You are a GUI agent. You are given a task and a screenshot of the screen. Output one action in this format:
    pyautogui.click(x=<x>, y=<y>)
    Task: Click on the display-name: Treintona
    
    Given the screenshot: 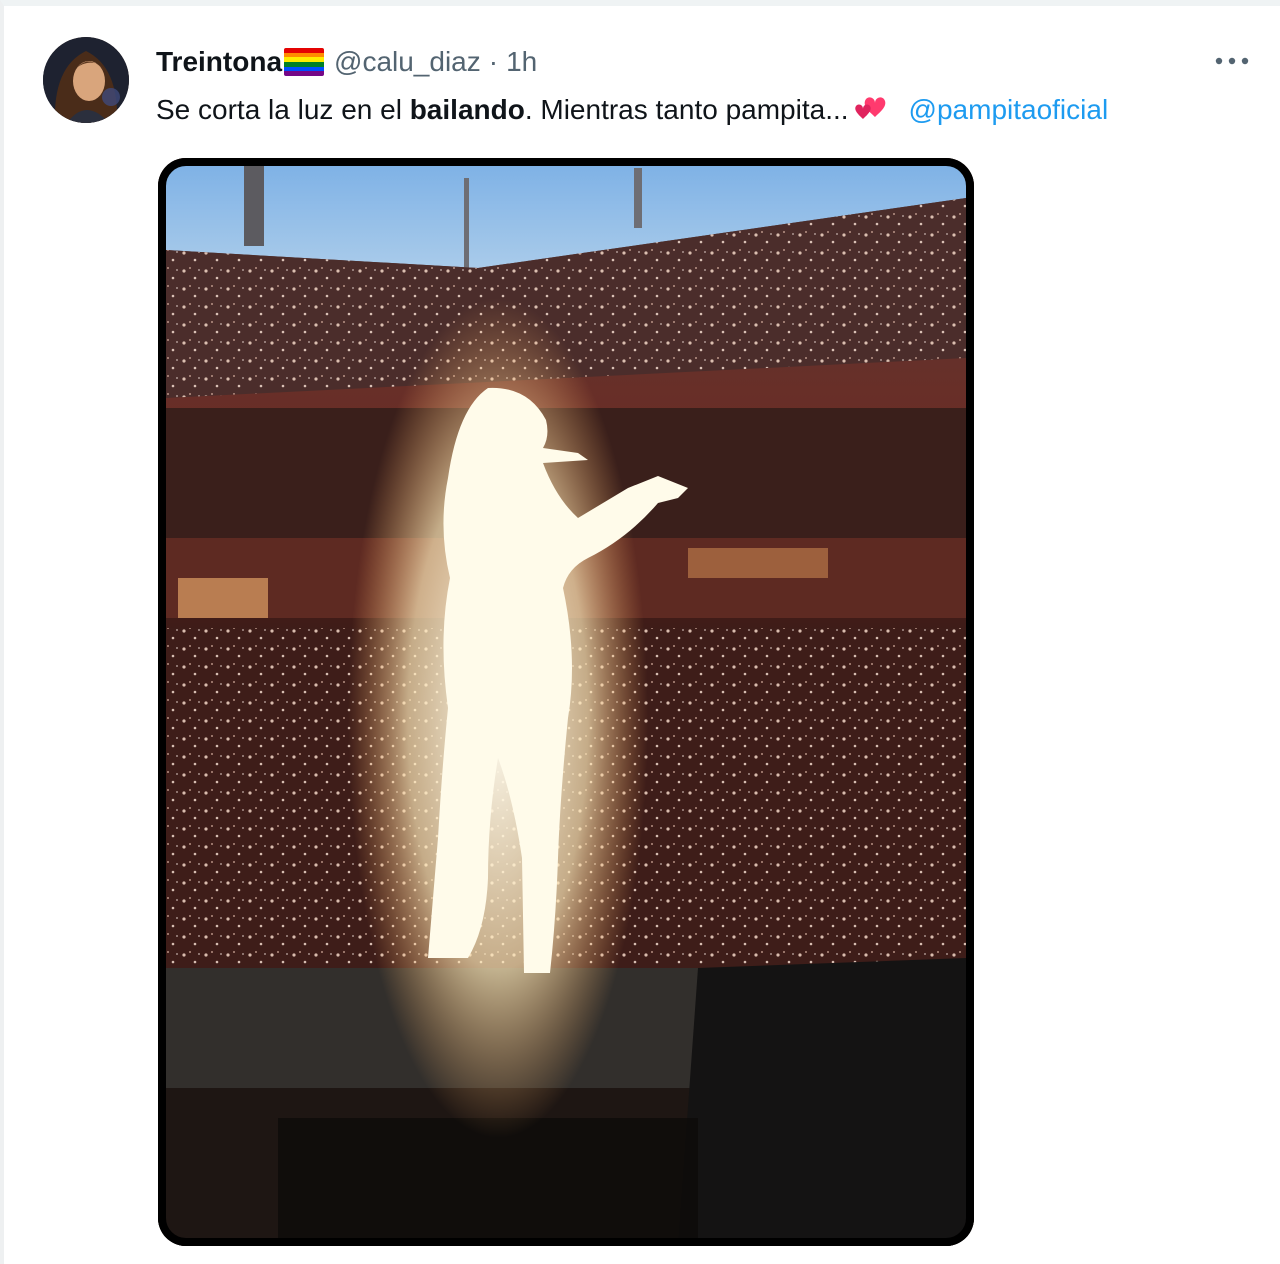 What is the action you would take?
    pyautogui.click(x=219, y=62)
    